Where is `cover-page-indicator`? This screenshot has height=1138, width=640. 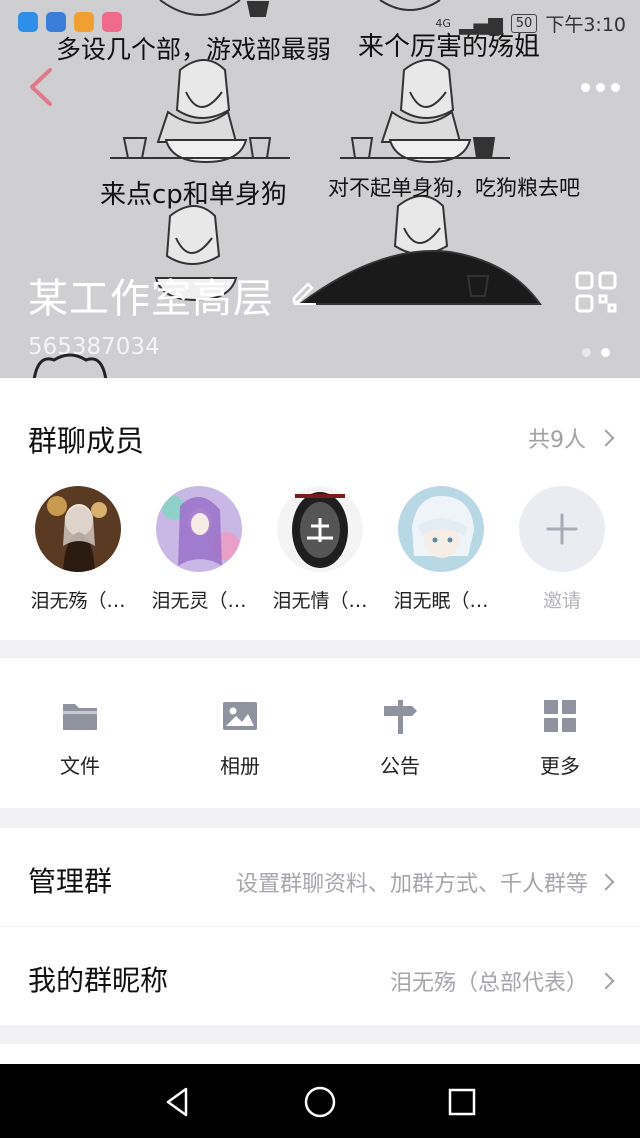 cover-page-indicator is located at coordinates (596, 352).